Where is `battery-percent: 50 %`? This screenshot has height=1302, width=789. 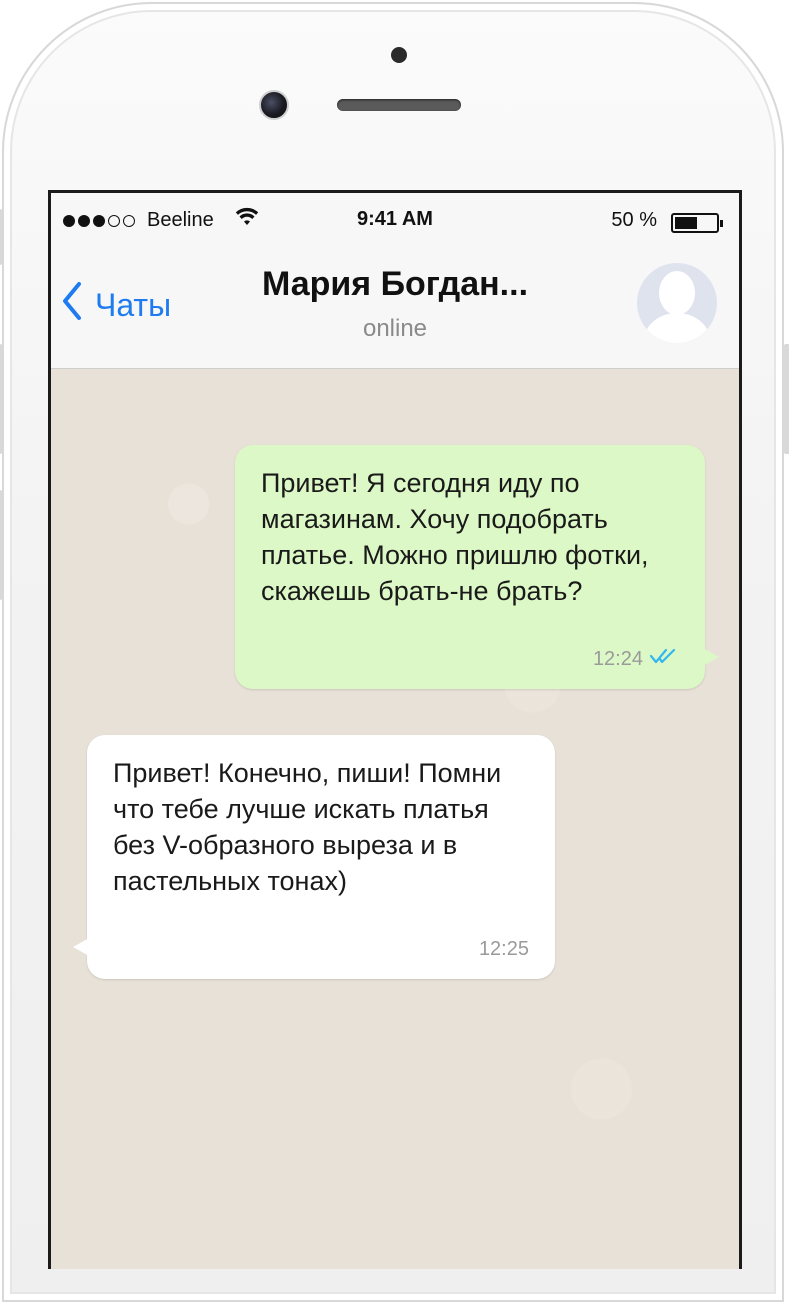
battery-percent: 50 % is located at coordinates (634, 220).